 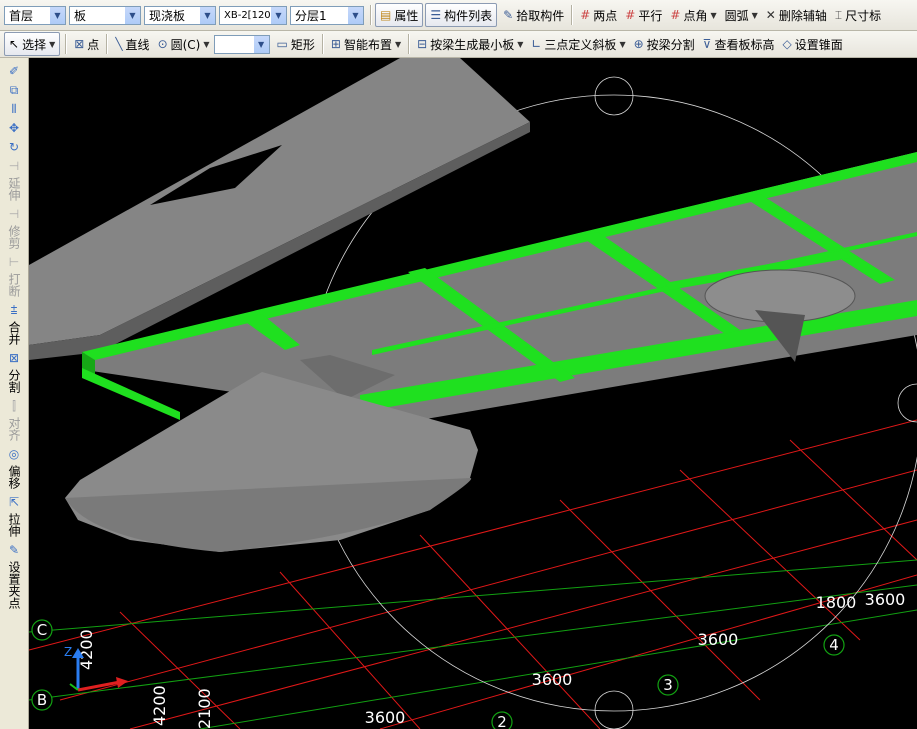 What do you see at coordinates (35, 15) in the screenshot?
I see `floor-select: 首层 ▼` at bounding box center [35, 15].